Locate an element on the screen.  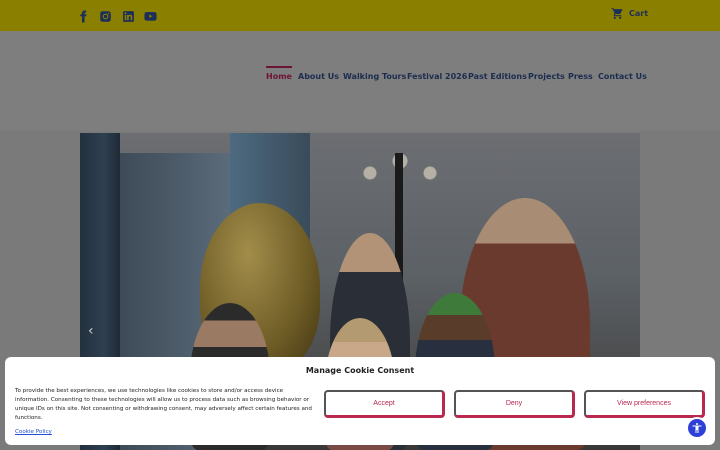
nav-home: Home is located at coordinates (279, 73).